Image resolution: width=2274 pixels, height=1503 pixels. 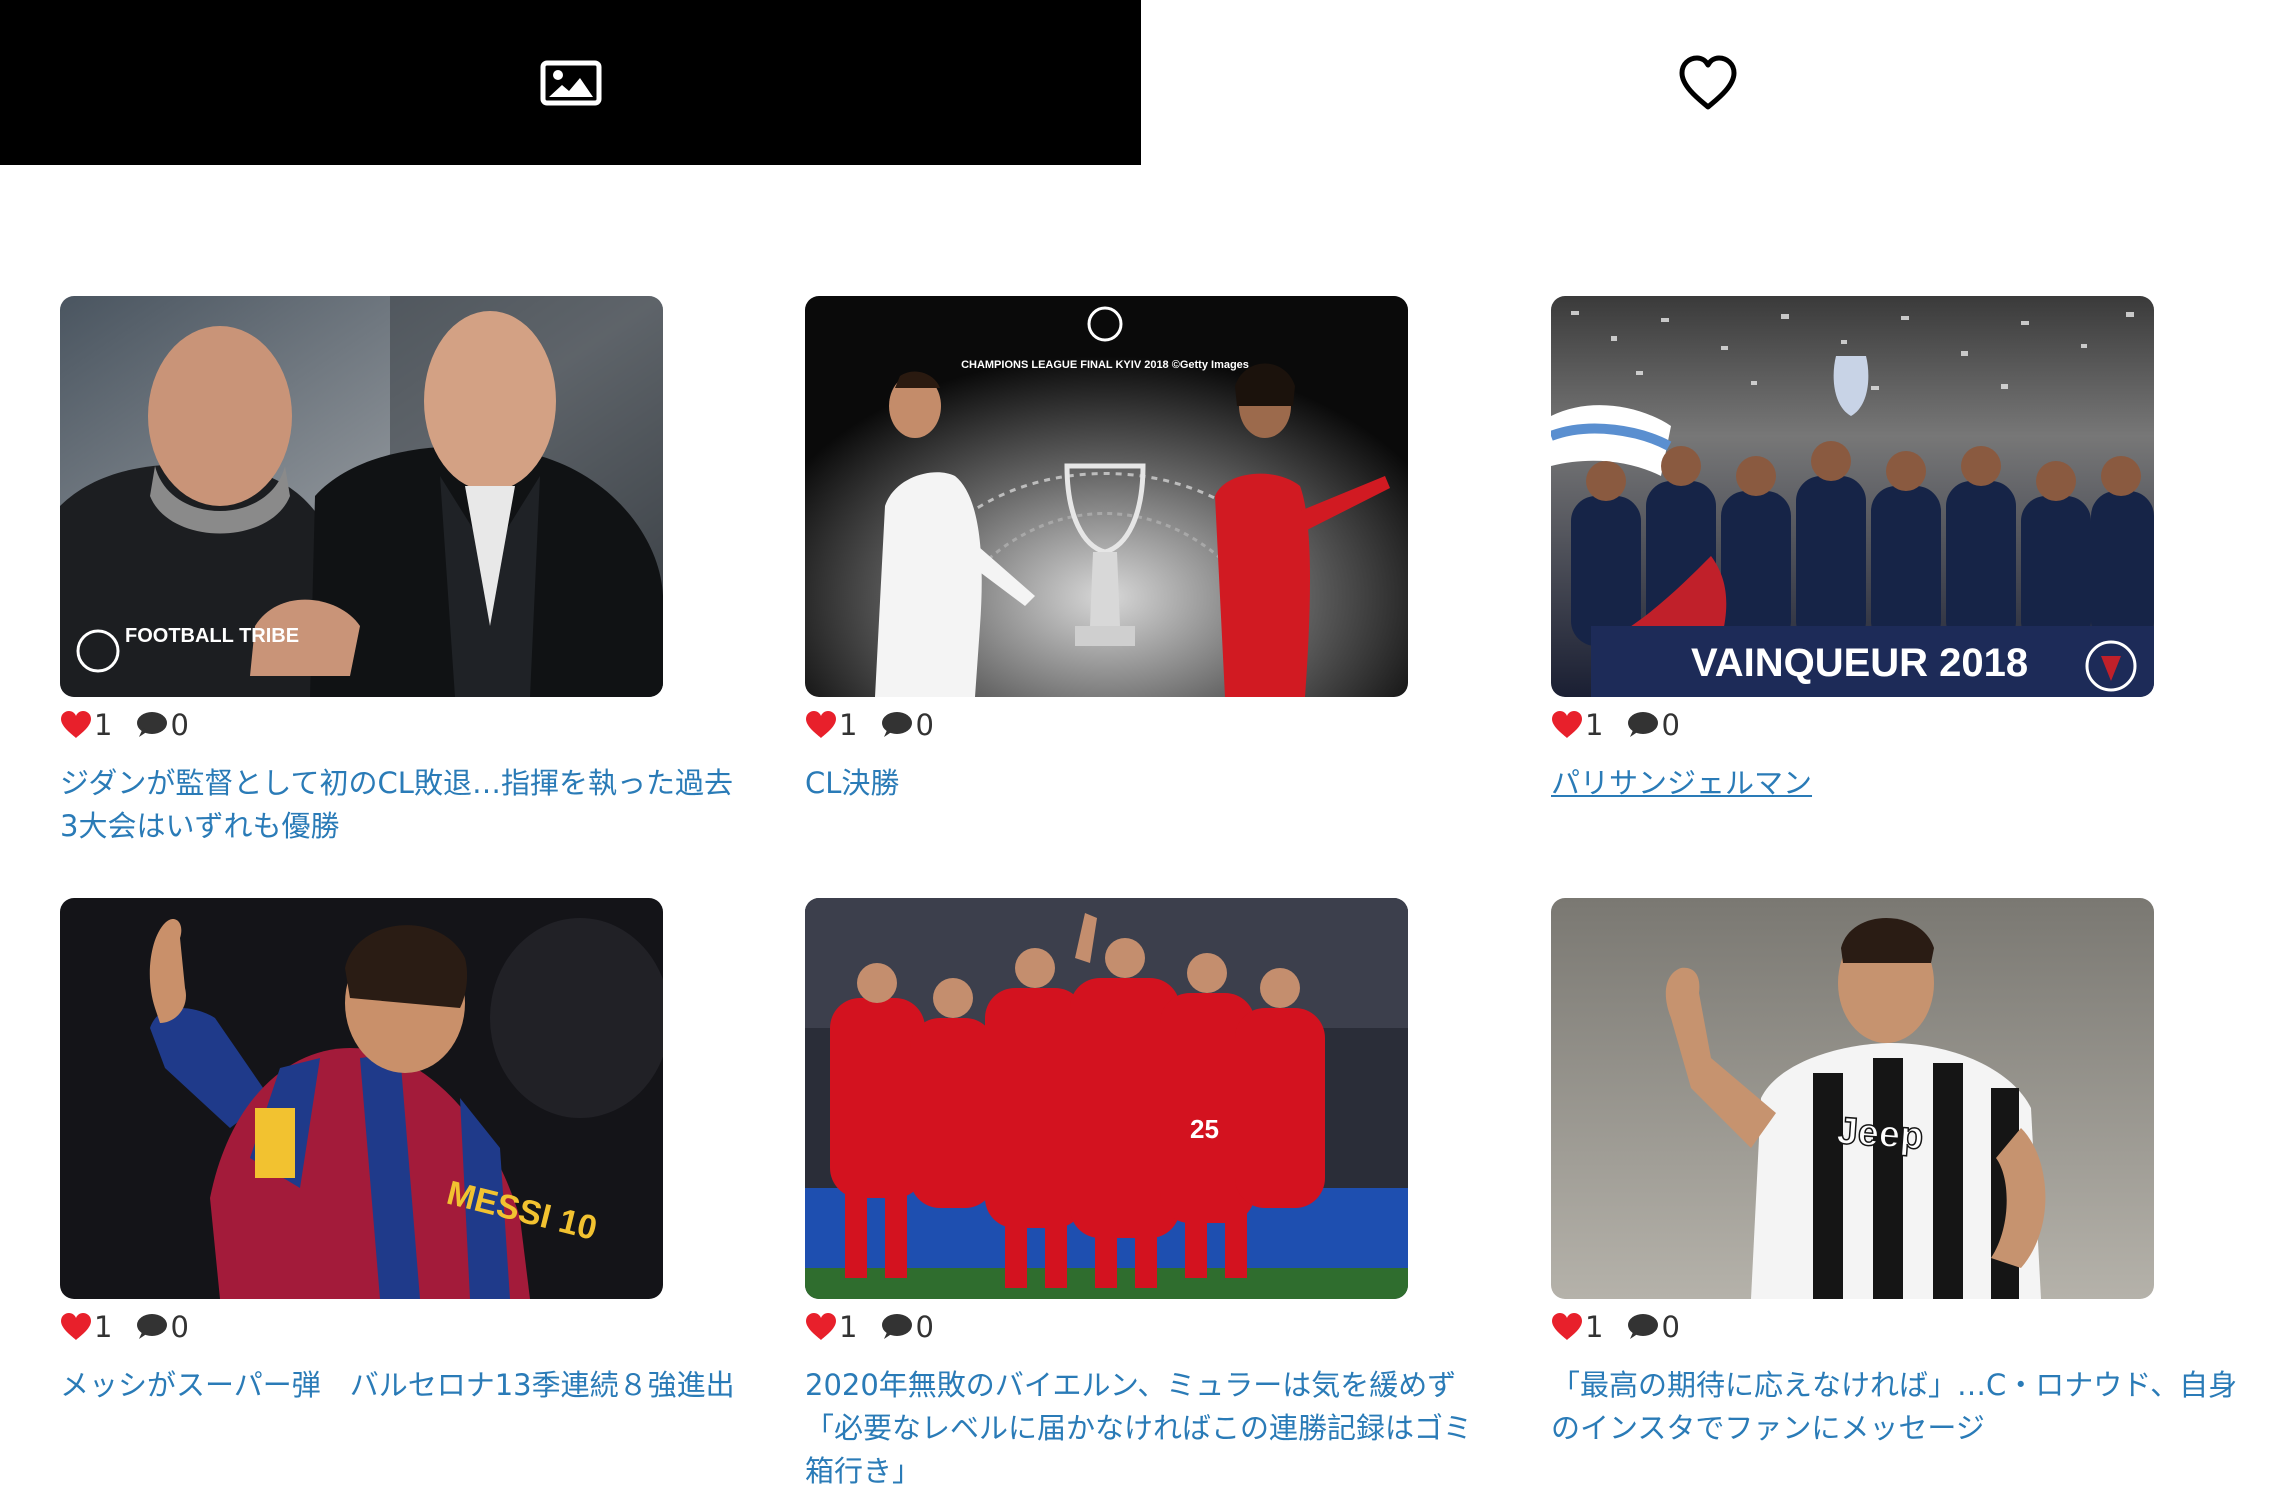 I want to click on photo-ronaldo: Jeep, so click(x=1852, y=1098).